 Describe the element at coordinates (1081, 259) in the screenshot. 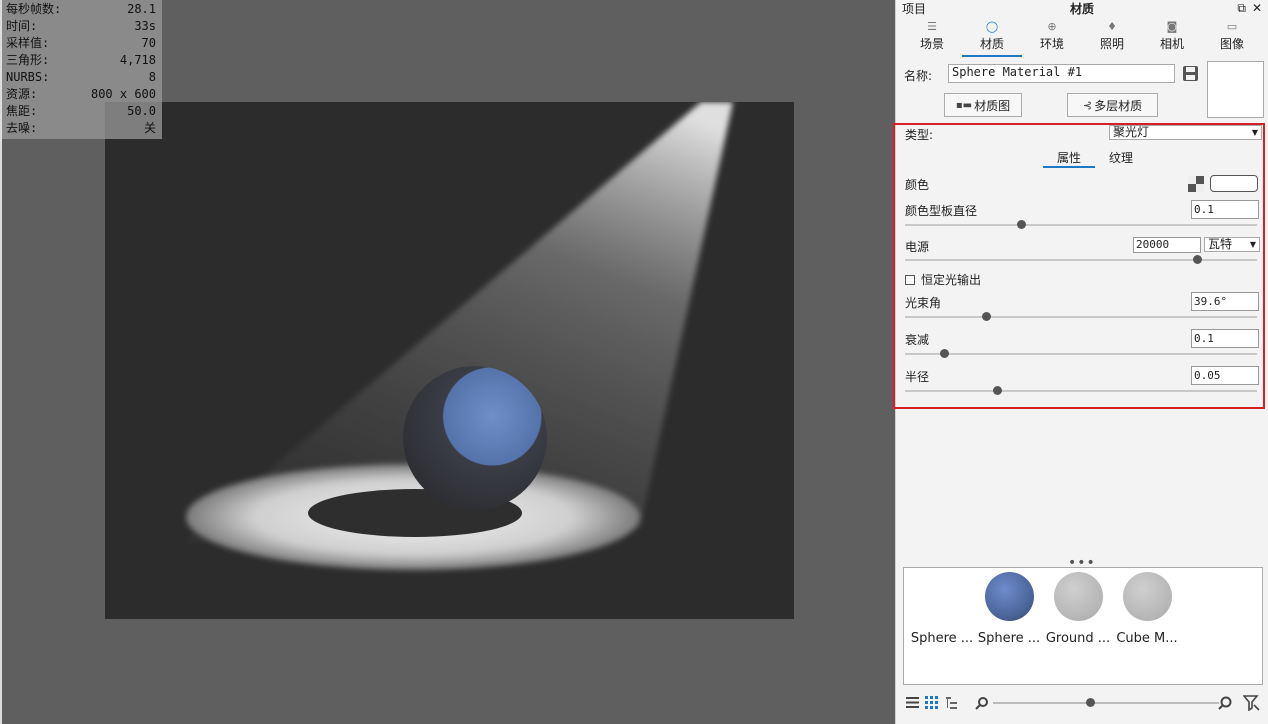

I see `power-slider` at that location.